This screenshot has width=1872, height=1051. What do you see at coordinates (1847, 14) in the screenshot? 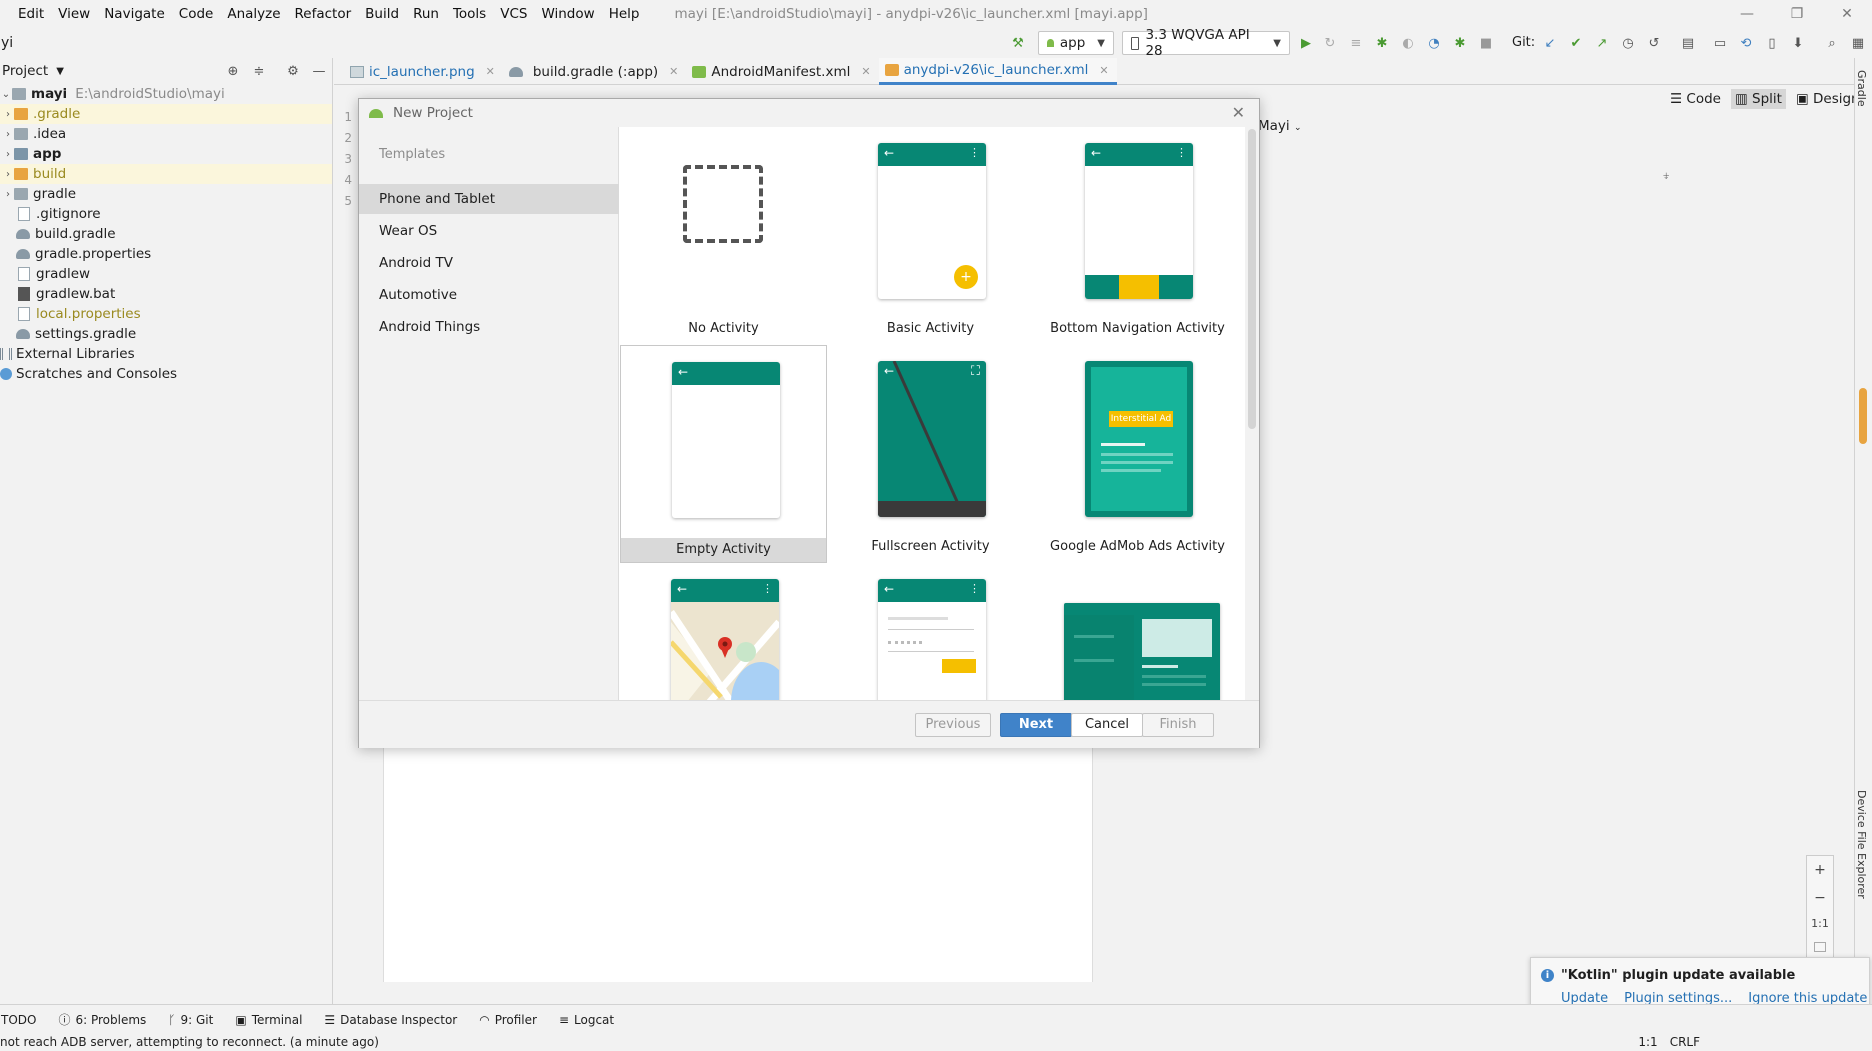
I see `close-window-icon: ✕` at bounding box center [1847, 14].